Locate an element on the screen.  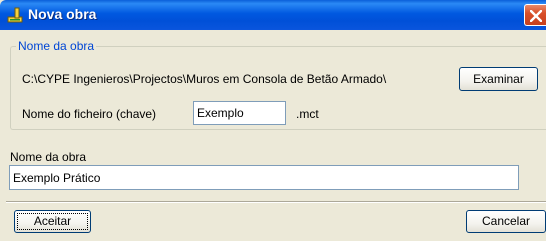
window-title: Nova obra is located at coordinates (62, 14).